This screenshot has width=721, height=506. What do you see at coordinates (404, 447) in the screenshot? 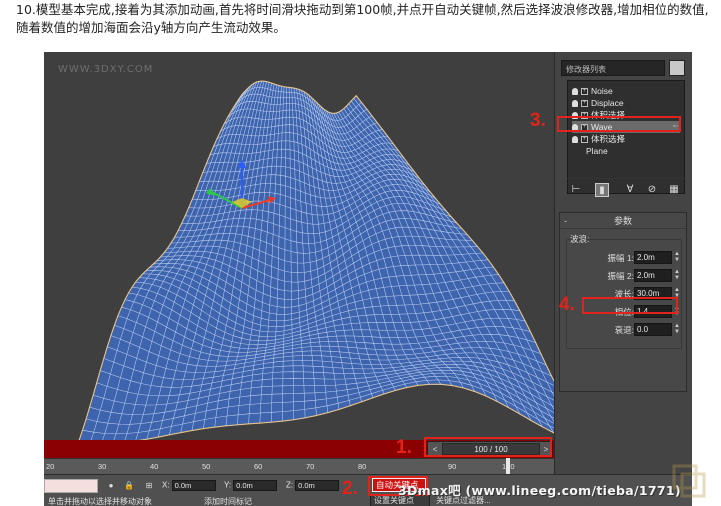
I see `annotation-step-1: 1.` at bounding box center [404, 447].